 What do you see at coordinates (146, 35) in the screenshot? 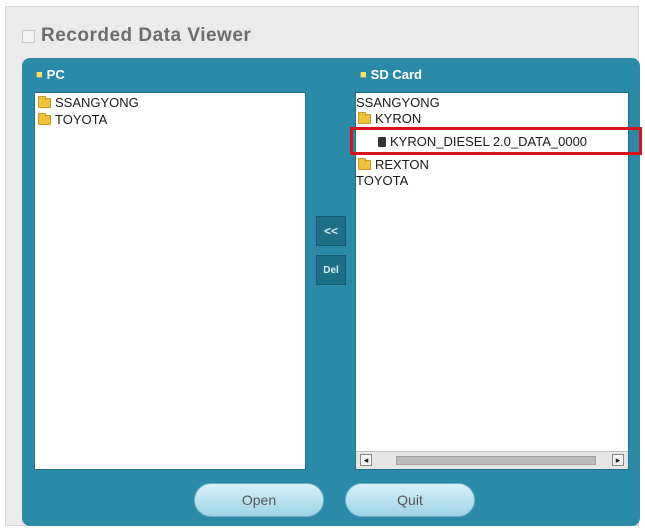
I see `window-title: Recorded Data Viewer` at bounding box center [146, 35].